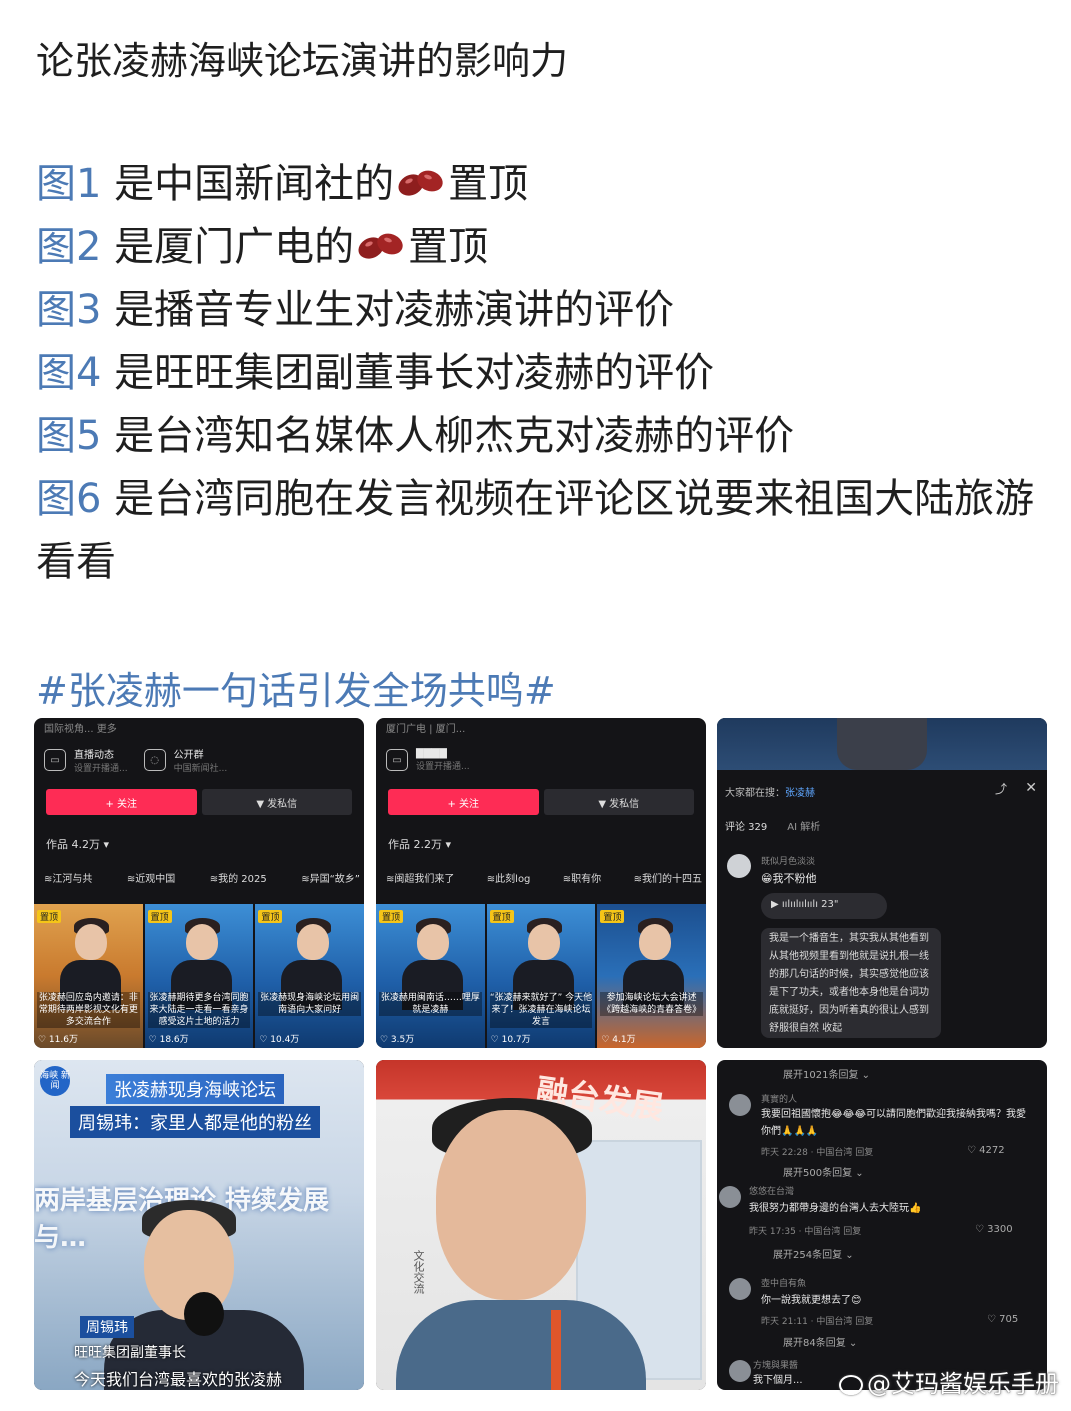  I want to click on video-likes: ♡ 10.4万, so click(279, 1040).